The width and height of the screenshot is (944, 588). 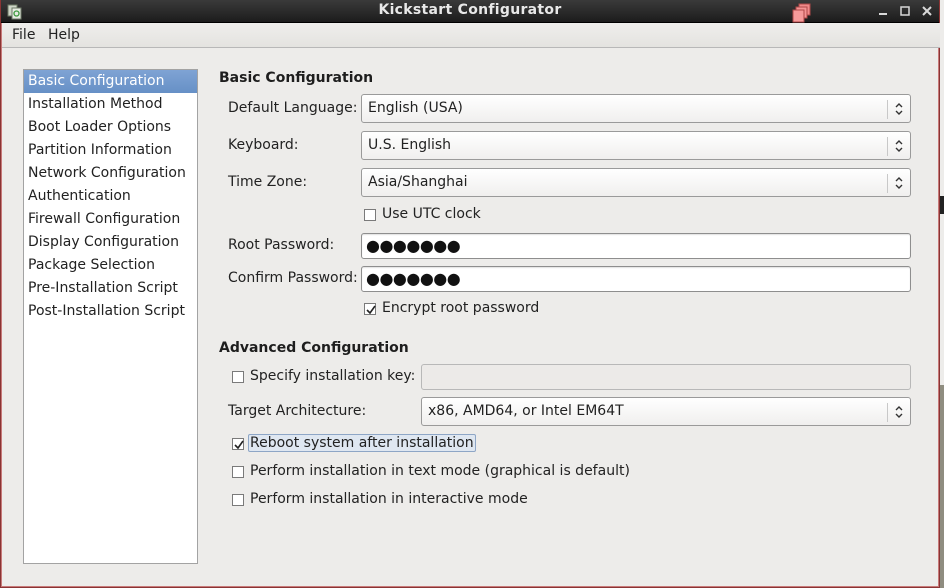 What do you see at coordinates (110, 196) in the screenshot?
I see `sidebar-item-authentication: Authentication` at bounding box center [110, 196].